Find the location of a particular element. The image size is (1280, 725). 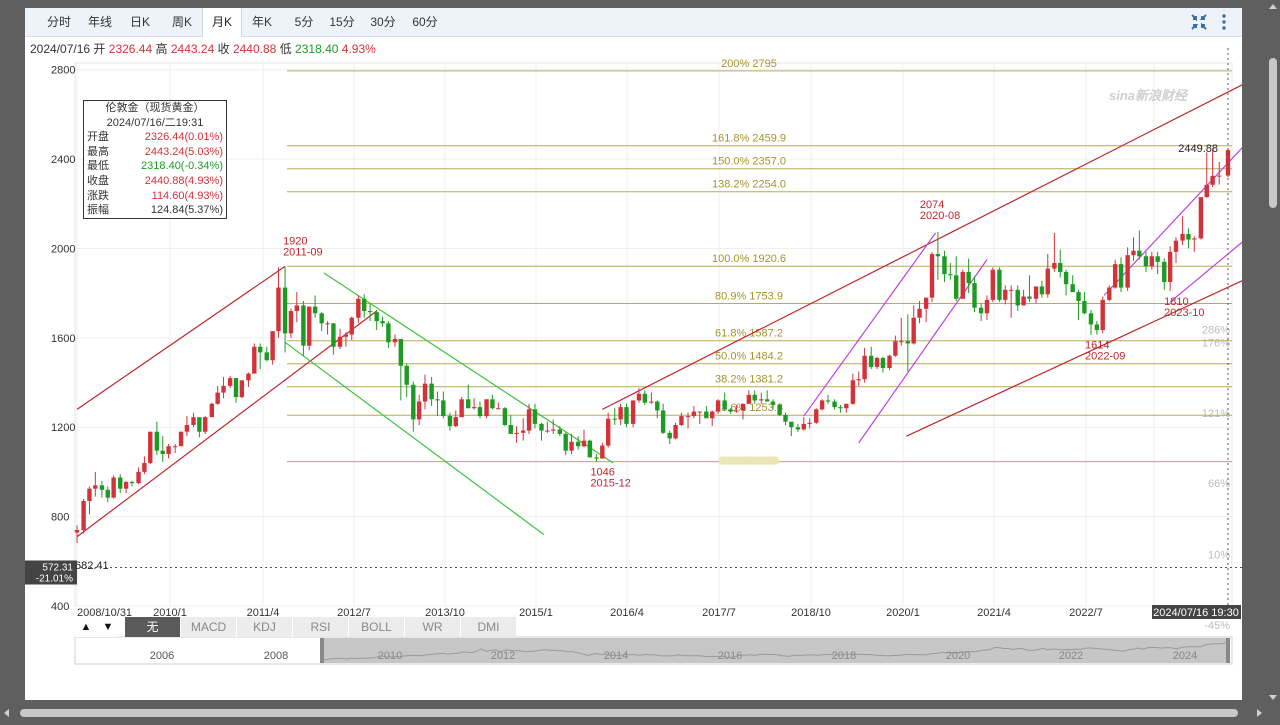

scroll-right-arrow-icon is located at coordinates (1259, 713).